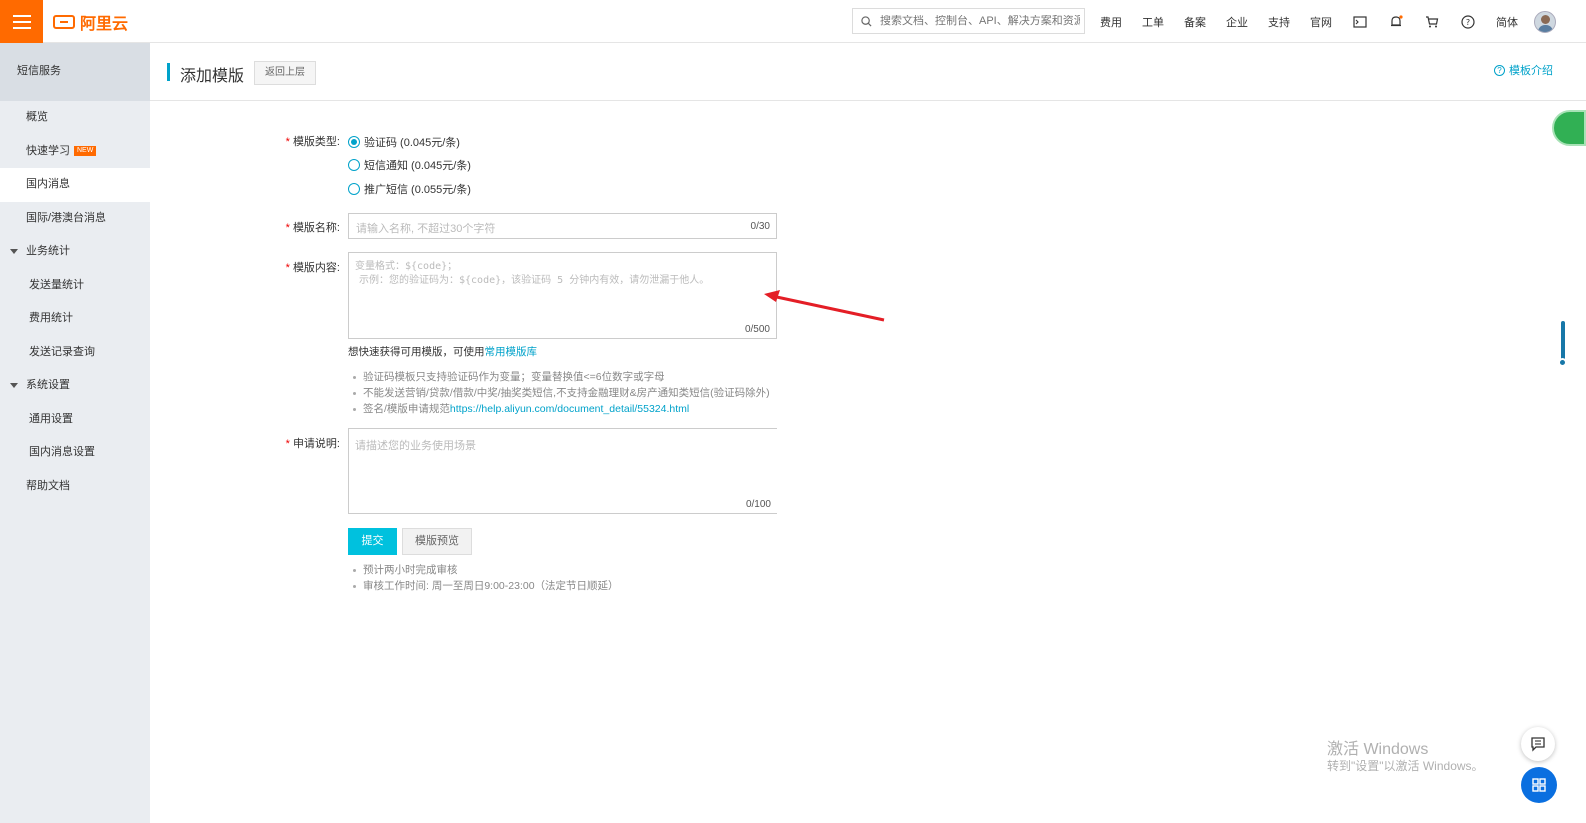 The image size is (1586, 823). What do you see at coordinates (104, 24) in the screenshot?
I see `logo-text: 阿里云` at bounding box center [104, 24].